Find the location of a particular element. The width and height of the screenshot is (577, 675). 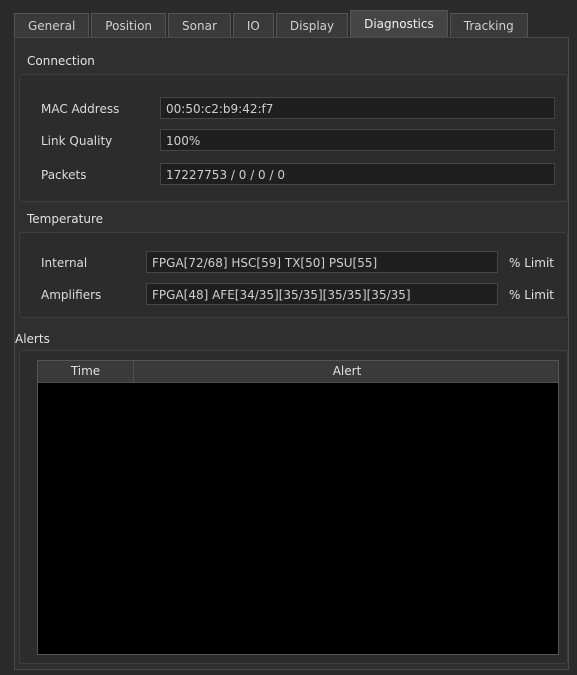

packets-field: 17227753 / 0 / 0 / 0 is located at coordinates (357, 174).